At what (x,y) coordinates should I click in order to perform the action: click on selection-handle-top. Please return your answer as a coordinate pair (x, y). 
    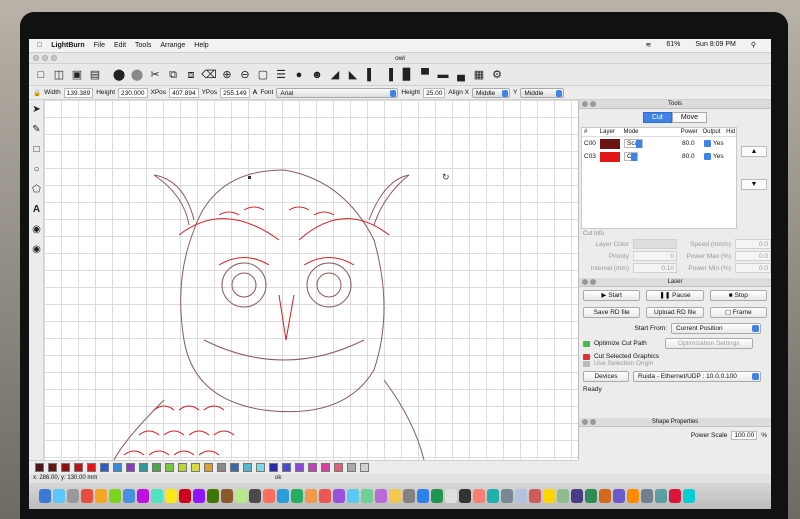
    Looking at the image, I should click on (249, 177).